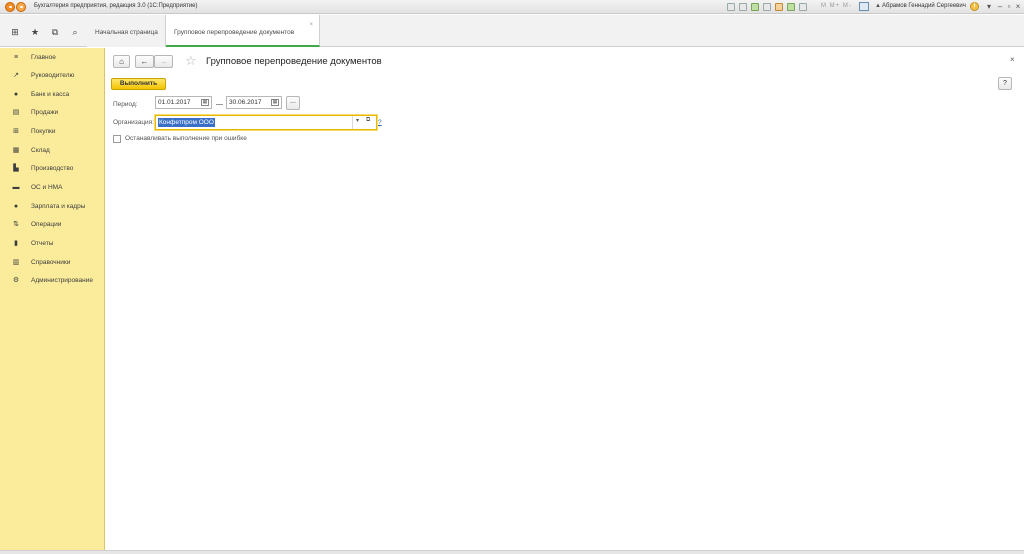 This screenshot has width=1024, height=554. What do you see at coordinates (974, 6) in the screenshot?
I see `info-icon: i` at bounding box center [974, 6].